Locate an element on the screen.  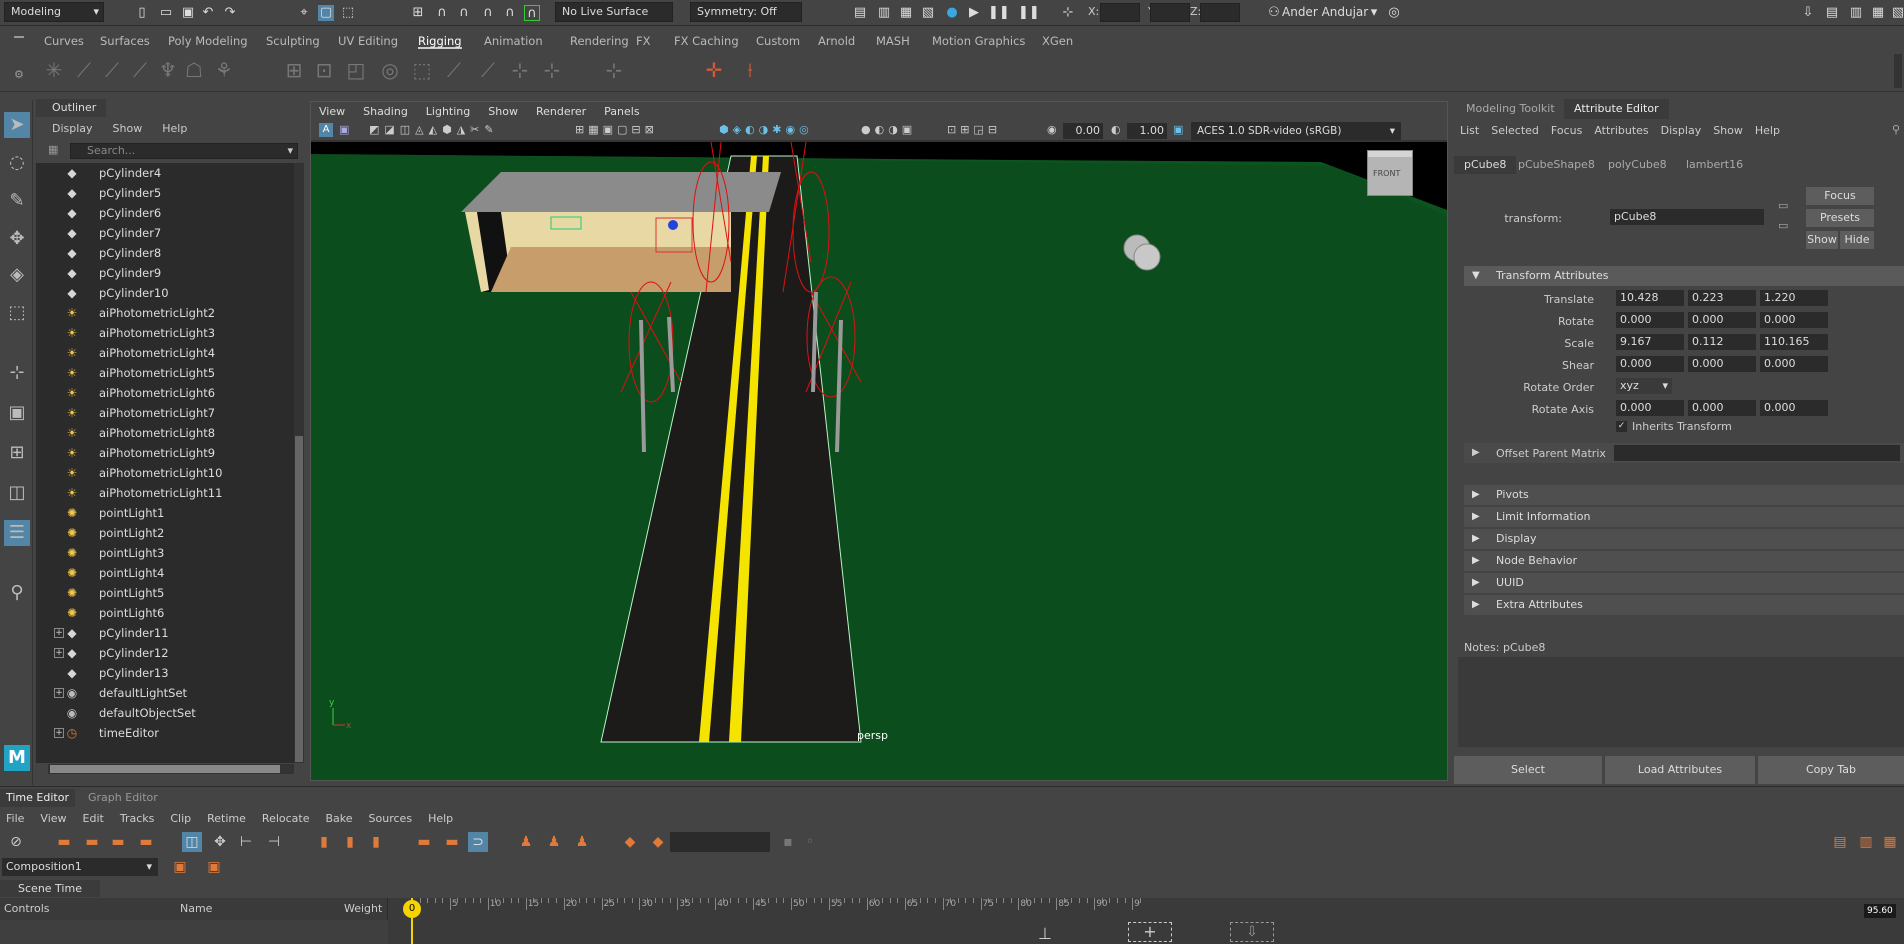
tab-modeling-toolkit: Modeling Toolkit is located at coordinates (1510, 109).